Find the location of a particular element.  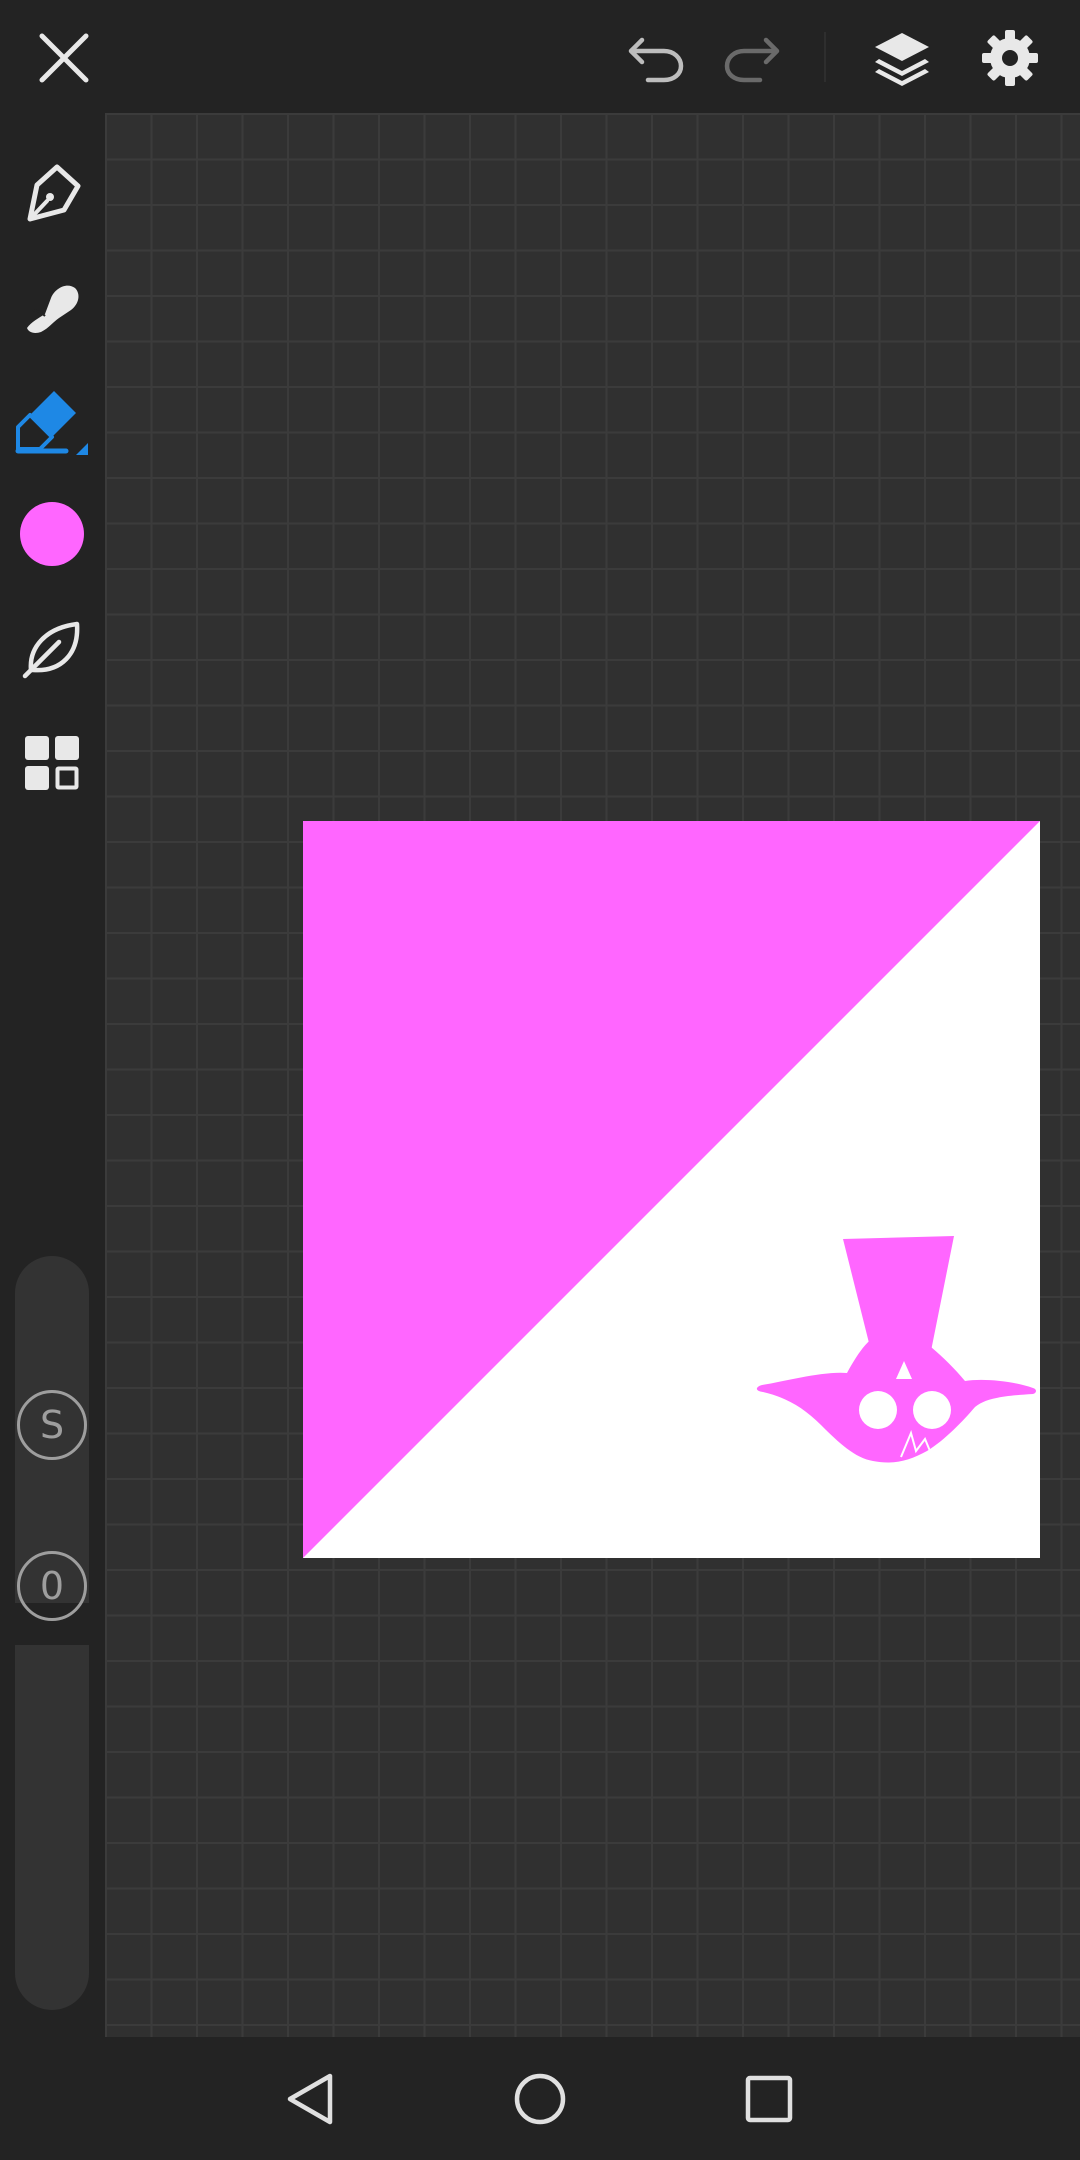

layers-icon is located at coordinates (902, 59).